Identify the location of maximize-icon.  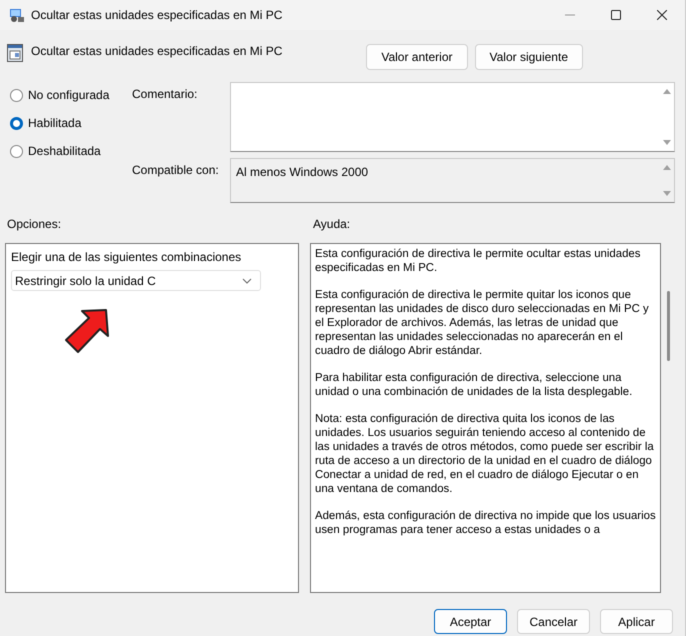
(616, 15).